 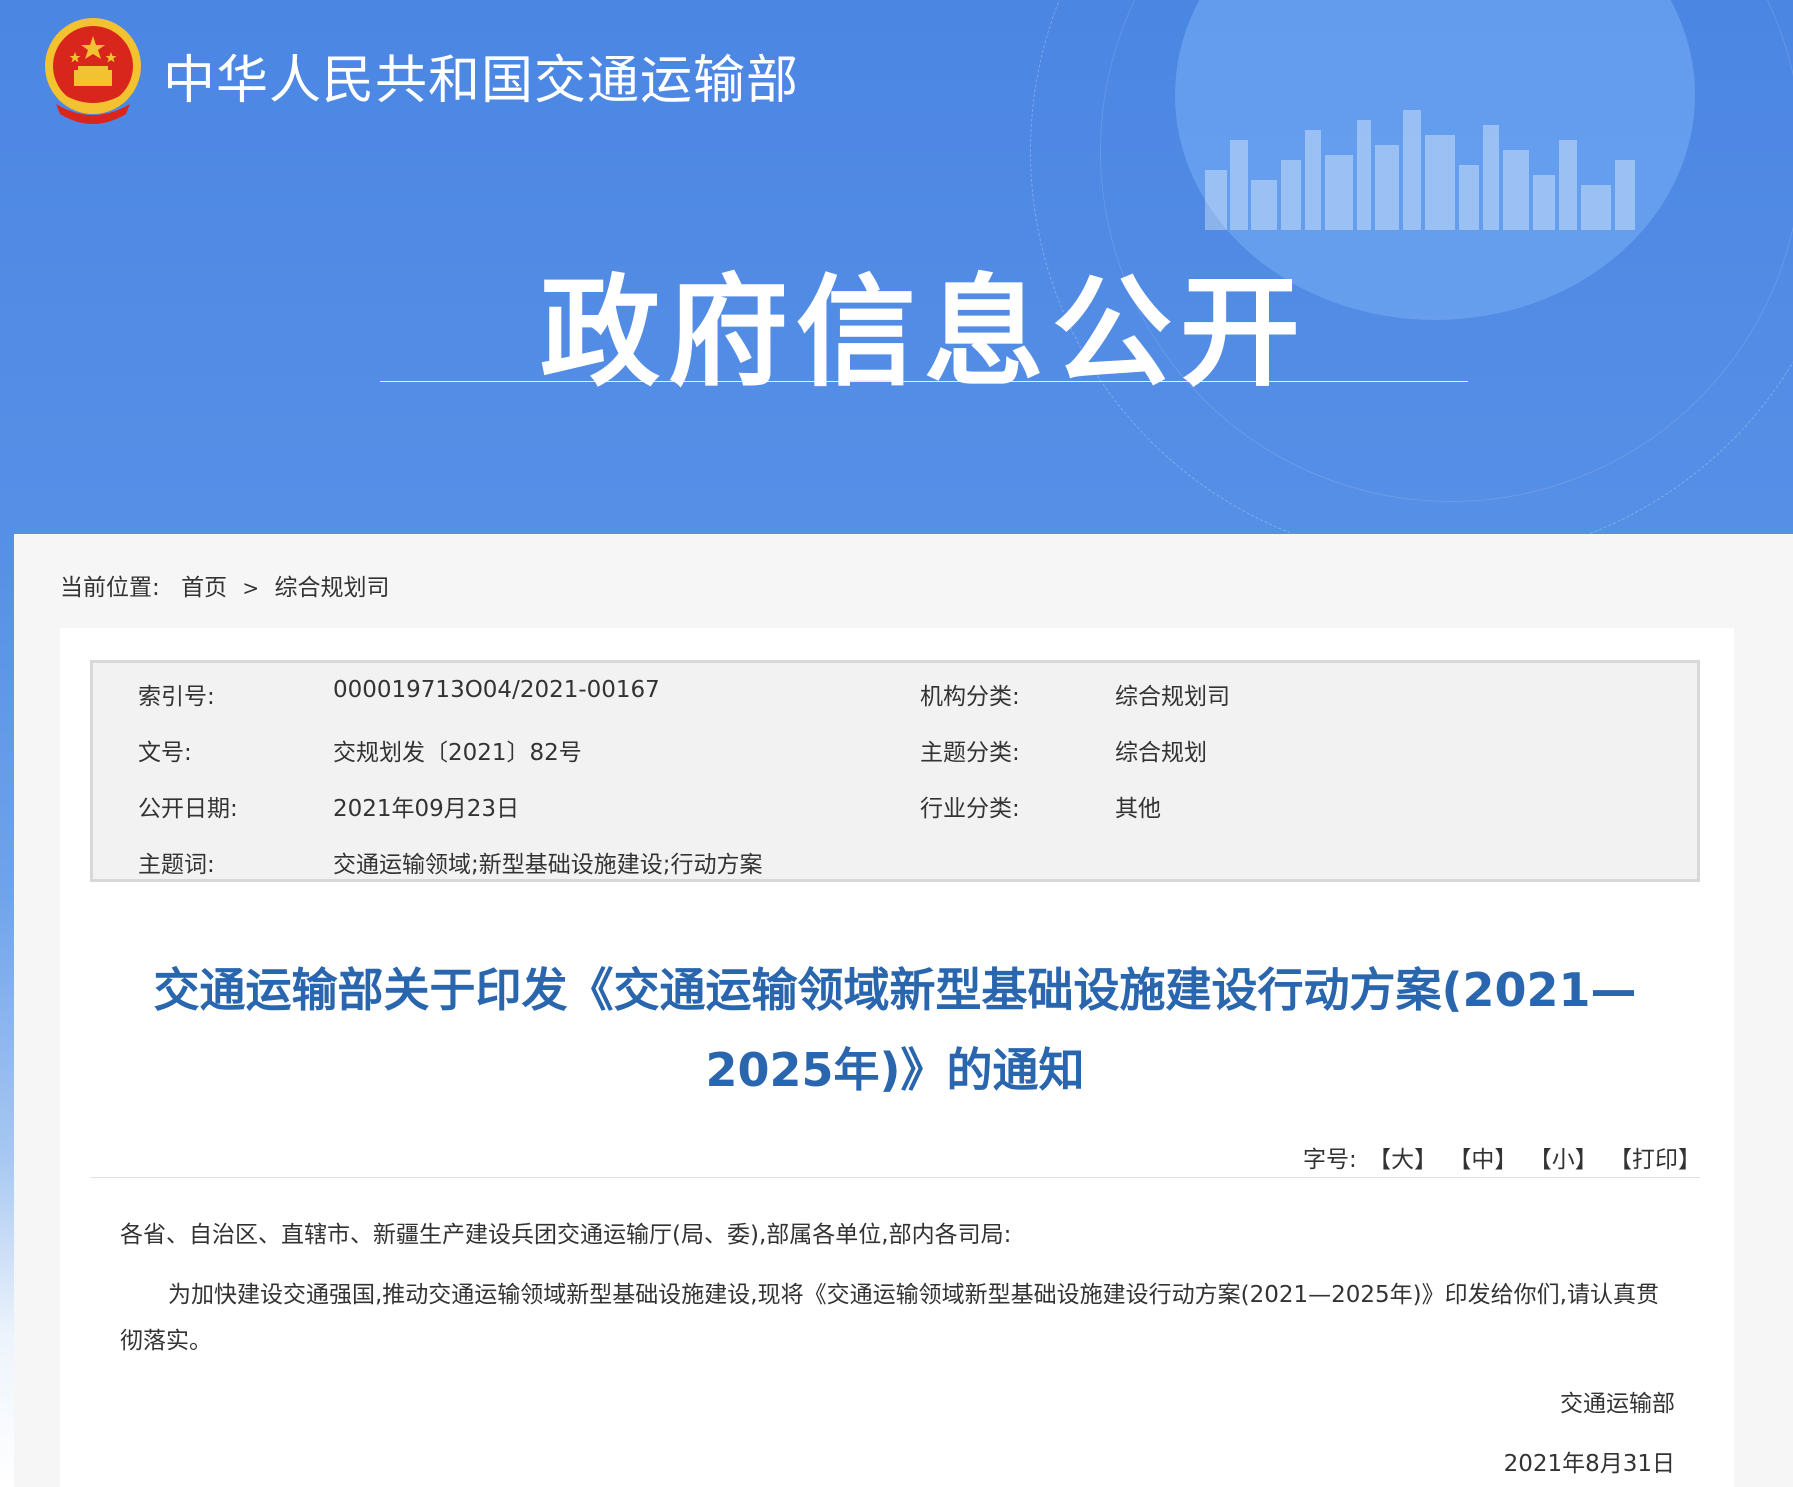 What do you see at coordinates (548, 865) in the screenshot?
I see `keywords-value: 交通运输领域;新型基础设施建设;行动方案` at bounding box center [548, 865].